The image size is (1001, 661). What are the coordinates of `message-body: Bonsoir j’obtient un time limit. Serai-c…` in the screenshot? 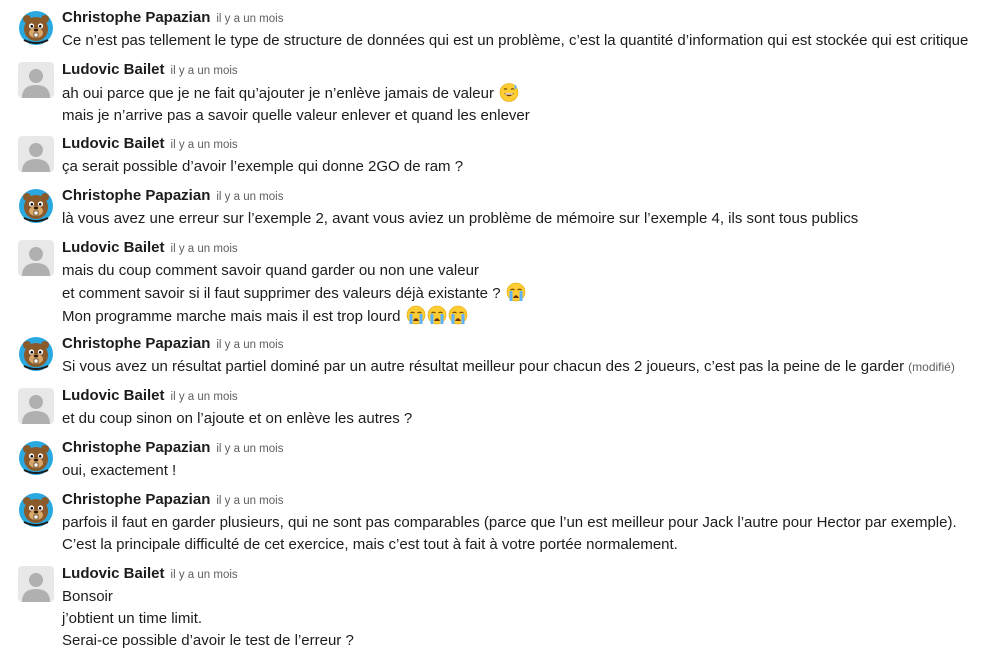 It's located at (524, 619).